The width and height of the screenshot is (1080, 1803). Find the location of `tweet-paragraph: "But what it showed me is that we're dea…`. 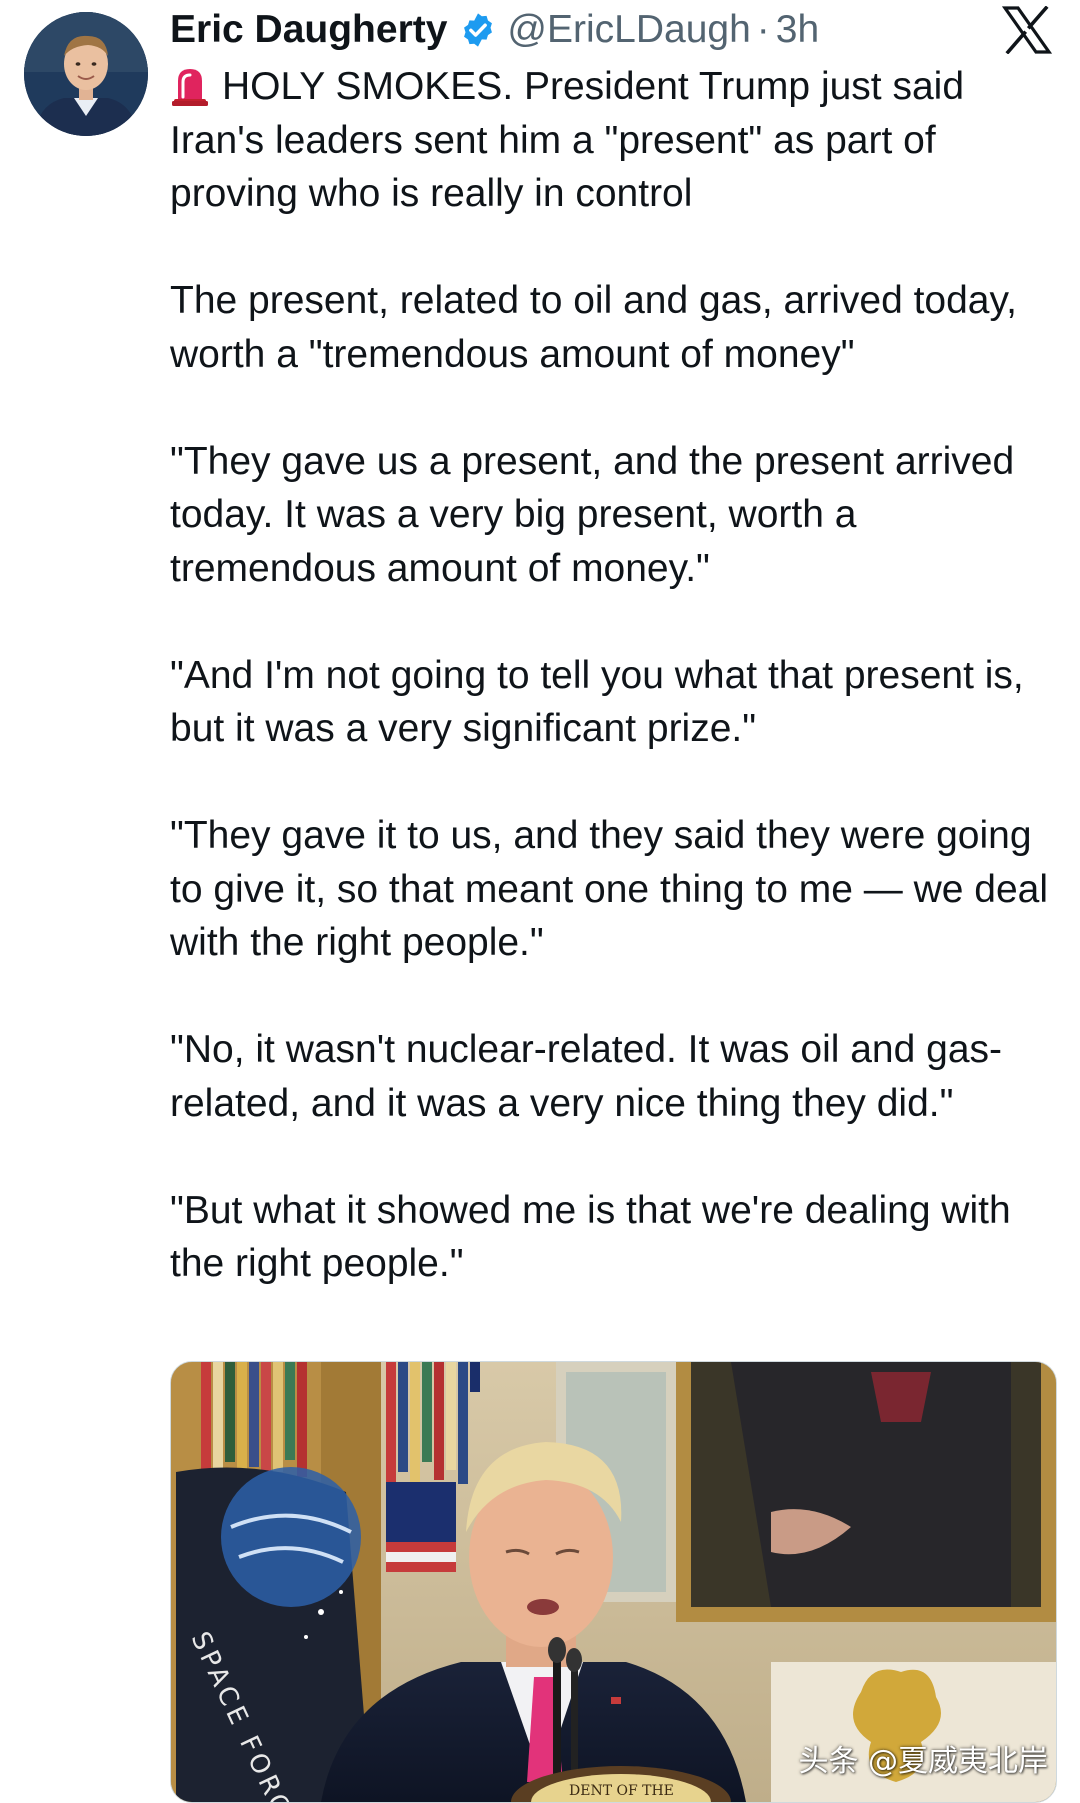

tweet-paragraph: "But what it showed me is that we're dea… is located at coordinates (590, 1237).